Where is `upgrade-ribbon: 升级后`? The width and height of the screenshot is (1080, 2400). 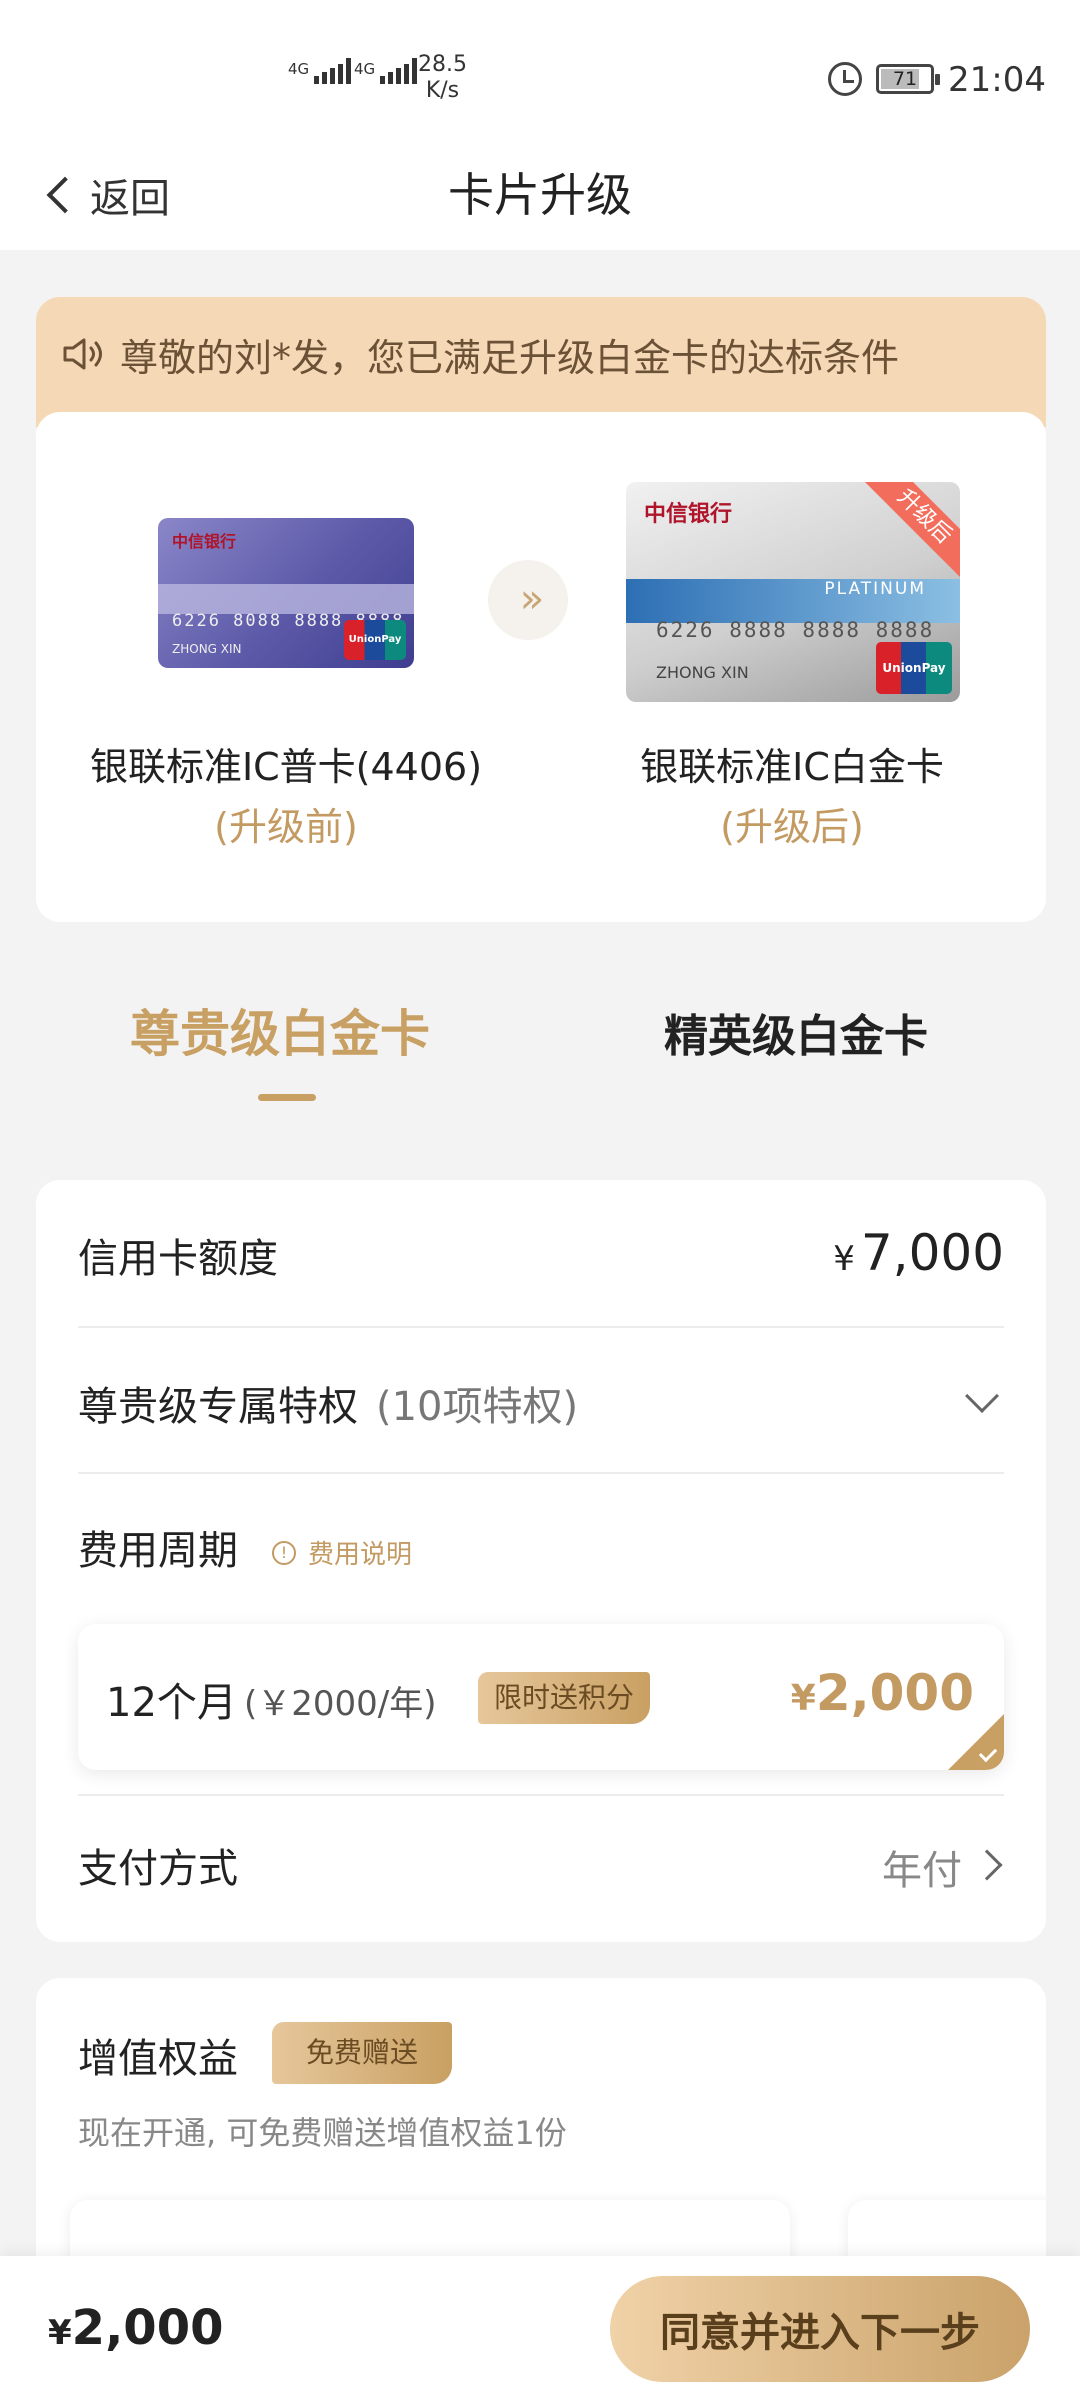
upgrade-ribbon: 升级后 is located at coordinates (911, 530).